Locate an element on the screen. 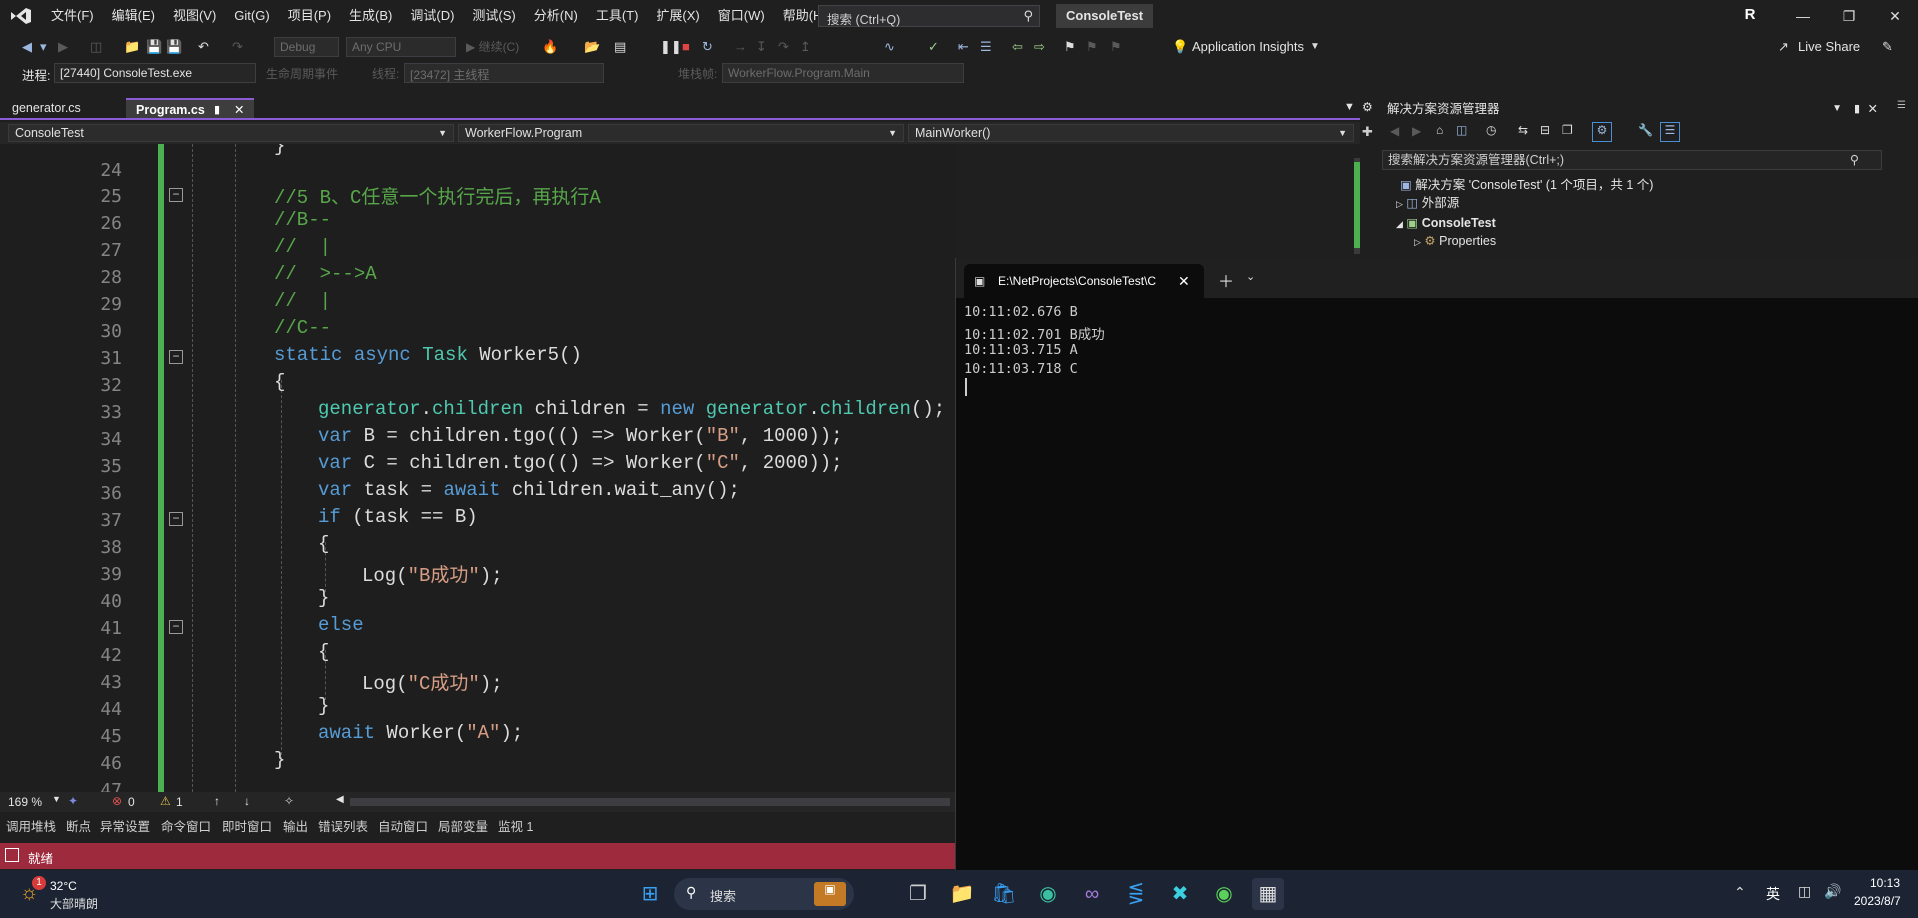 Image resolution: width=1918 pixels, height=918 pixels. ime-indicator: 英 is located at coordinates (1773, 894).